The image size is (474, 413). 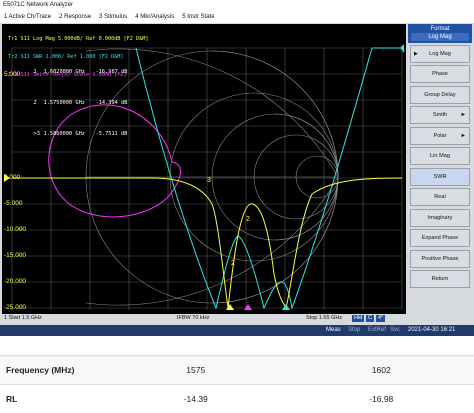 What do you see at coordinates (154, 17) in the screenshot?
I see `menu-mkr-analysis: 4 Mkr/Analysis` at bounding box center [154, 17].